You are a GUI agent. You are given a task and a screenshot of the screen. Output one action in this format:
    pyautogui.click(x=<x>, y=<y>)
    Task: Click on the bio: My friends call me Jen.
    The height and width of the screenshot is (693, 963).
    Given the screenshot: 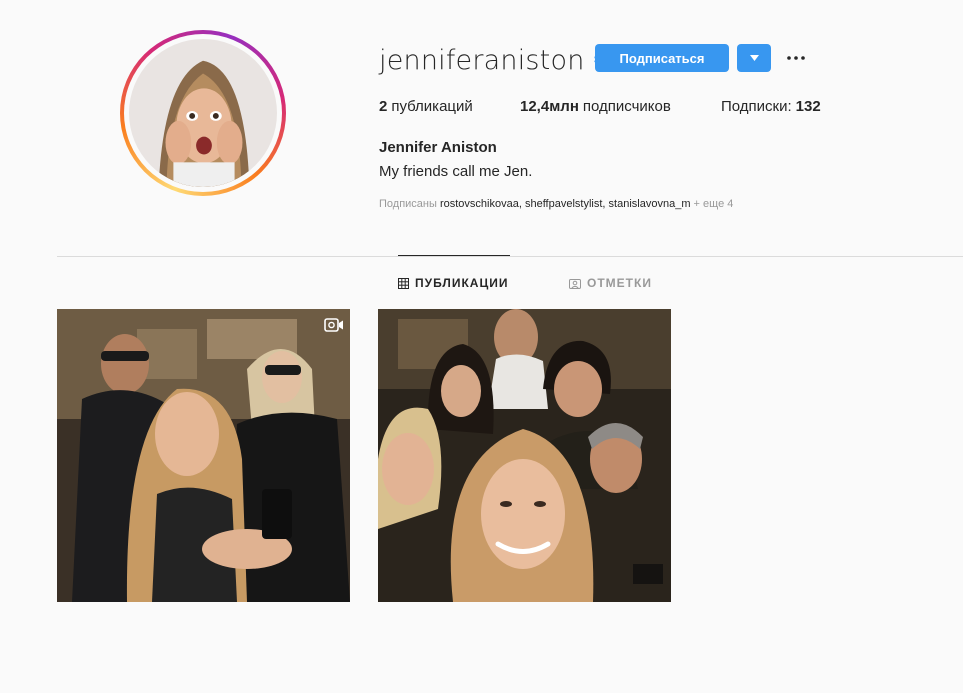 What is the action you would take?
    pyautogui.click(x=456, y=171)
    